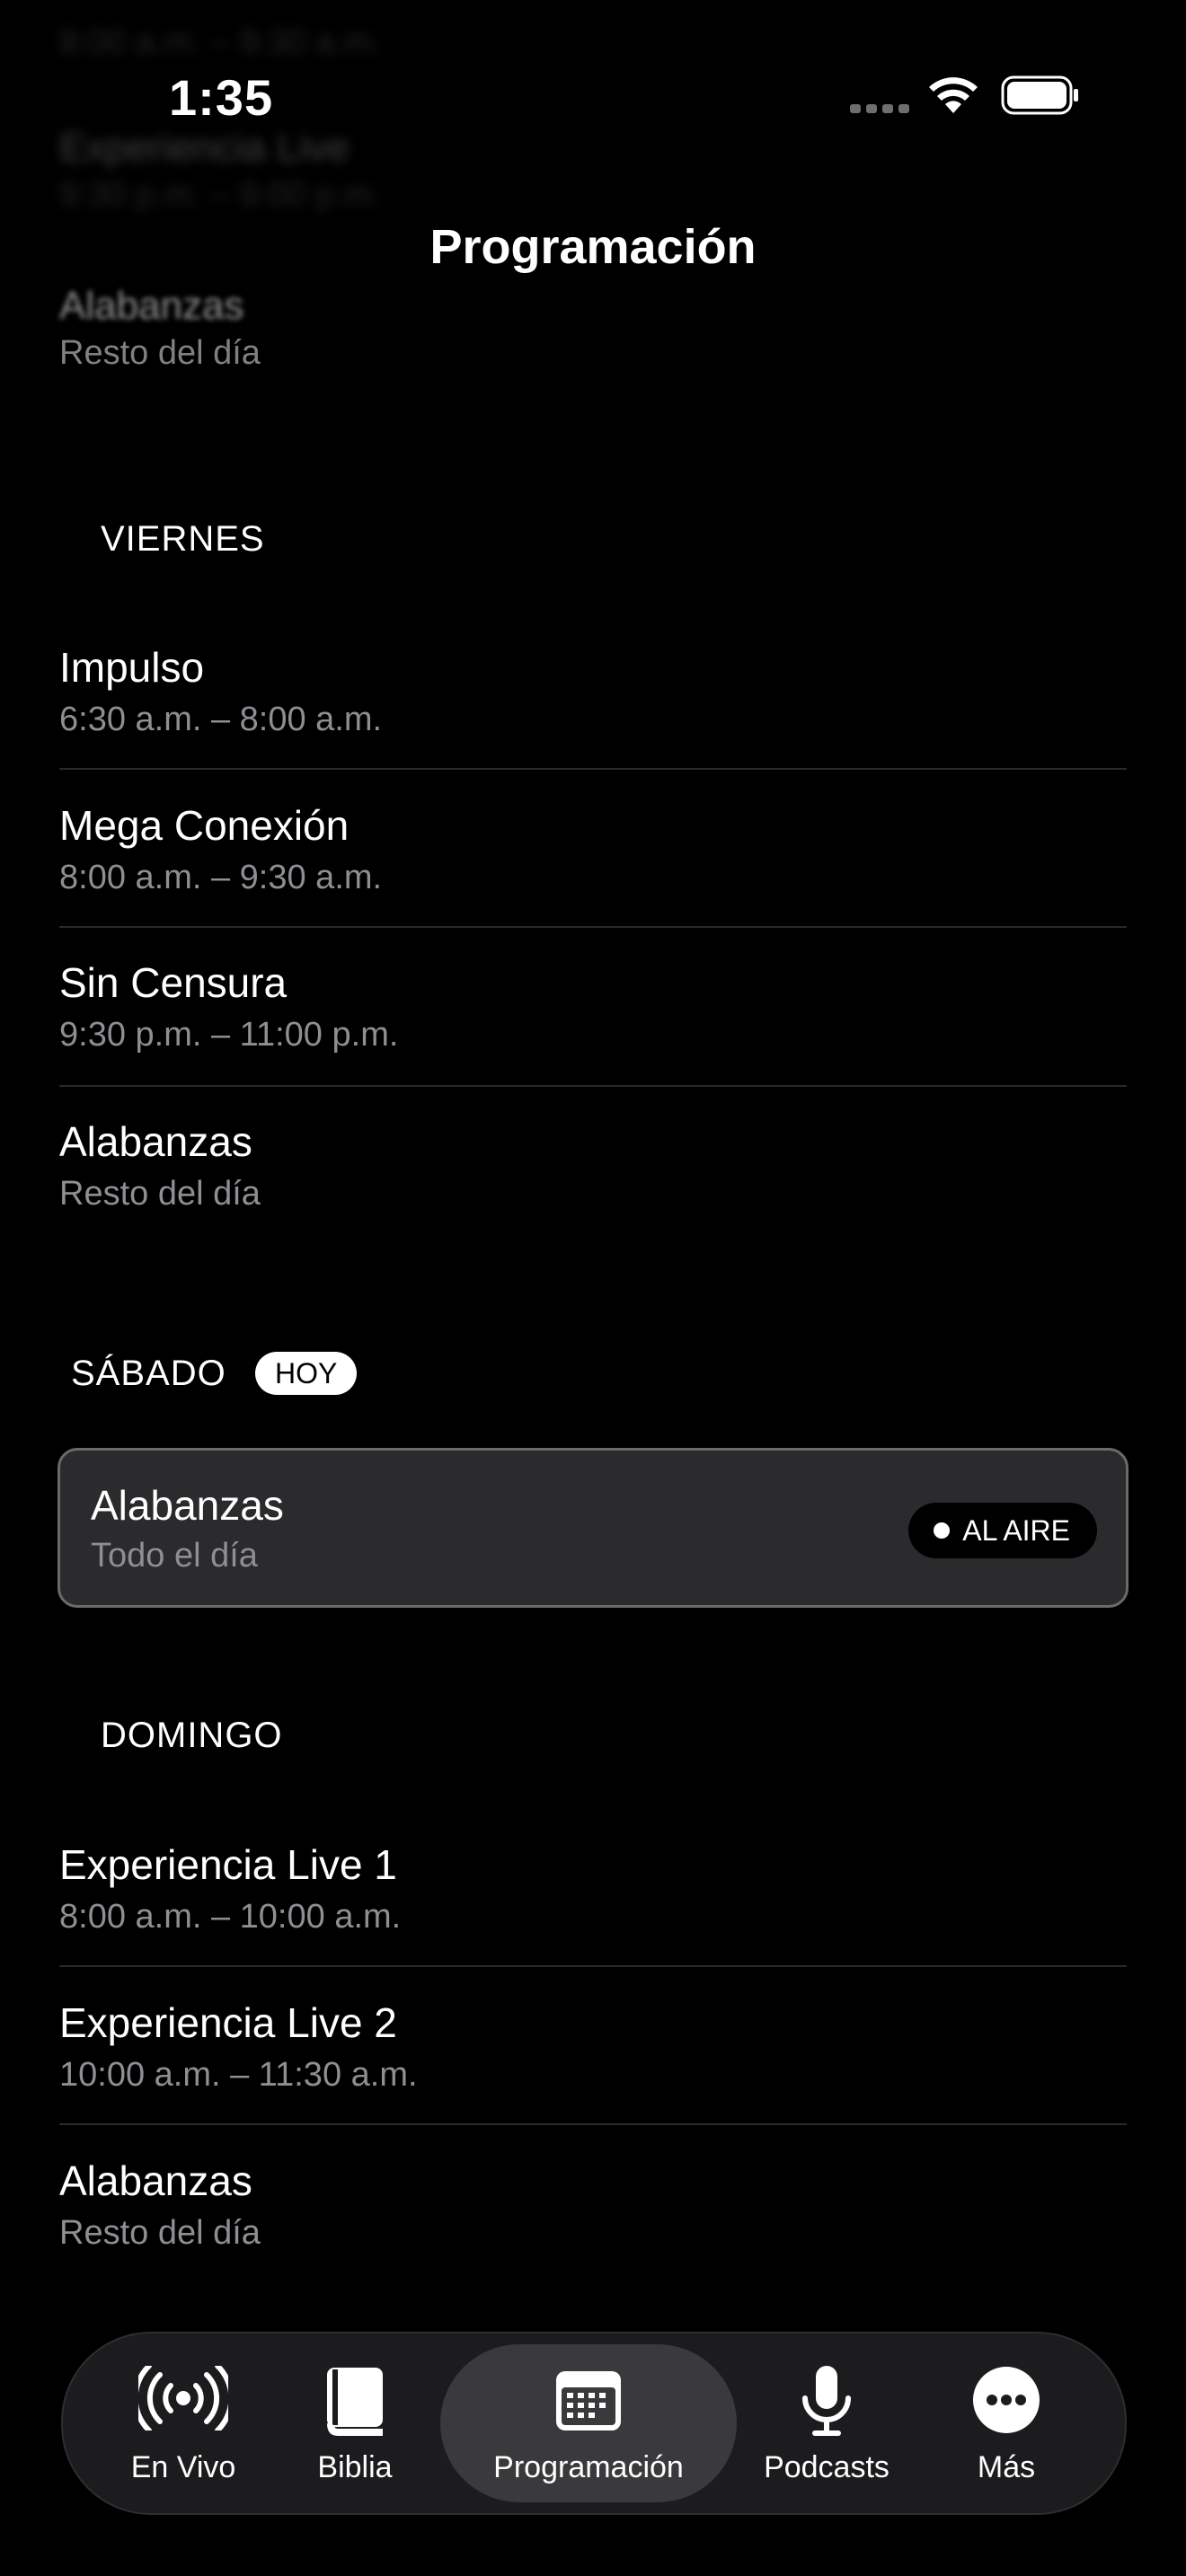 The image size is (1186, 2576). Describe the element at coordinates (355, 2467) in the screenshot. I see `tab-label: Biblia` at that location.